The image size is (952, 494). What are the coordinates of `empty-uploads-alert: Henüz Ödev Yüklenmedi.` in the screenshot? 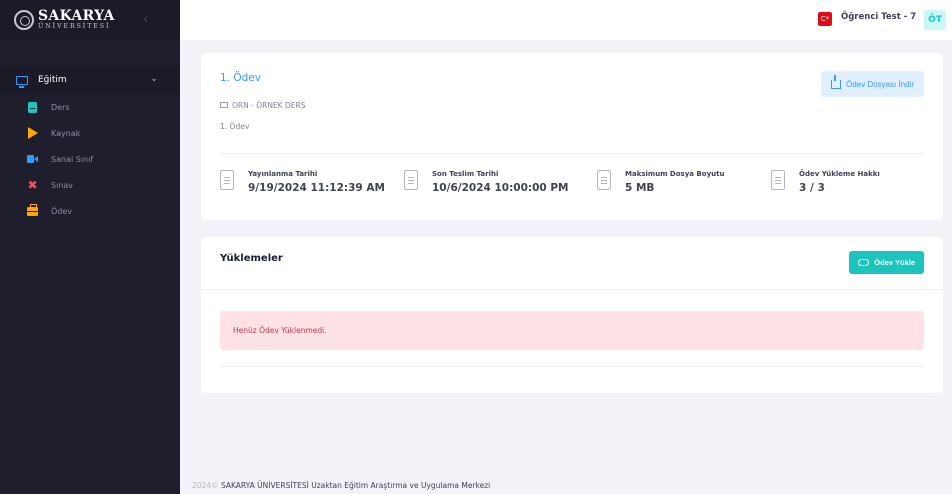 It's located at (572, 330).